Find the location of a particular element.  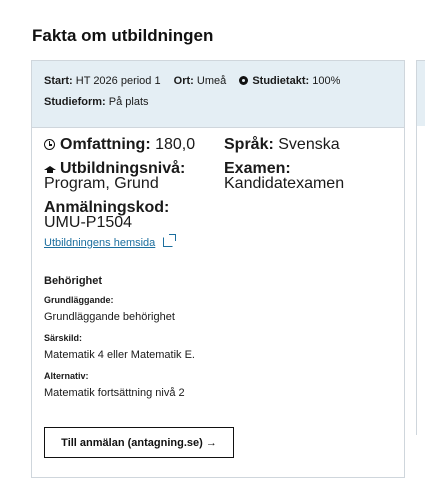

adjacent-card-header-edge is located at coordinates (421, 93).